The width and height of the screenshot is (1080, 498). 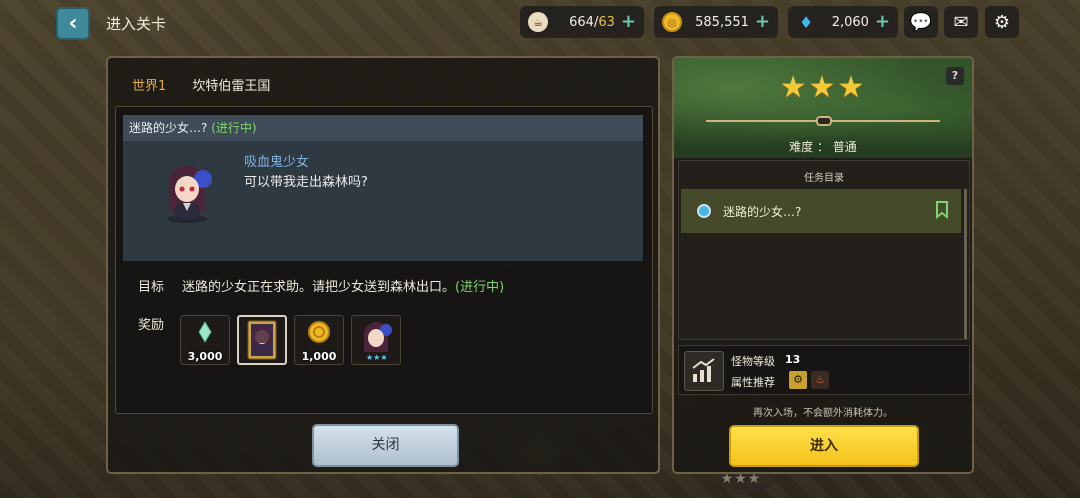 What do you see at coordinates (820, 380) in the screenshot?
I see `fire-attribute-icon: ♨` at bounding box center [820, 380].